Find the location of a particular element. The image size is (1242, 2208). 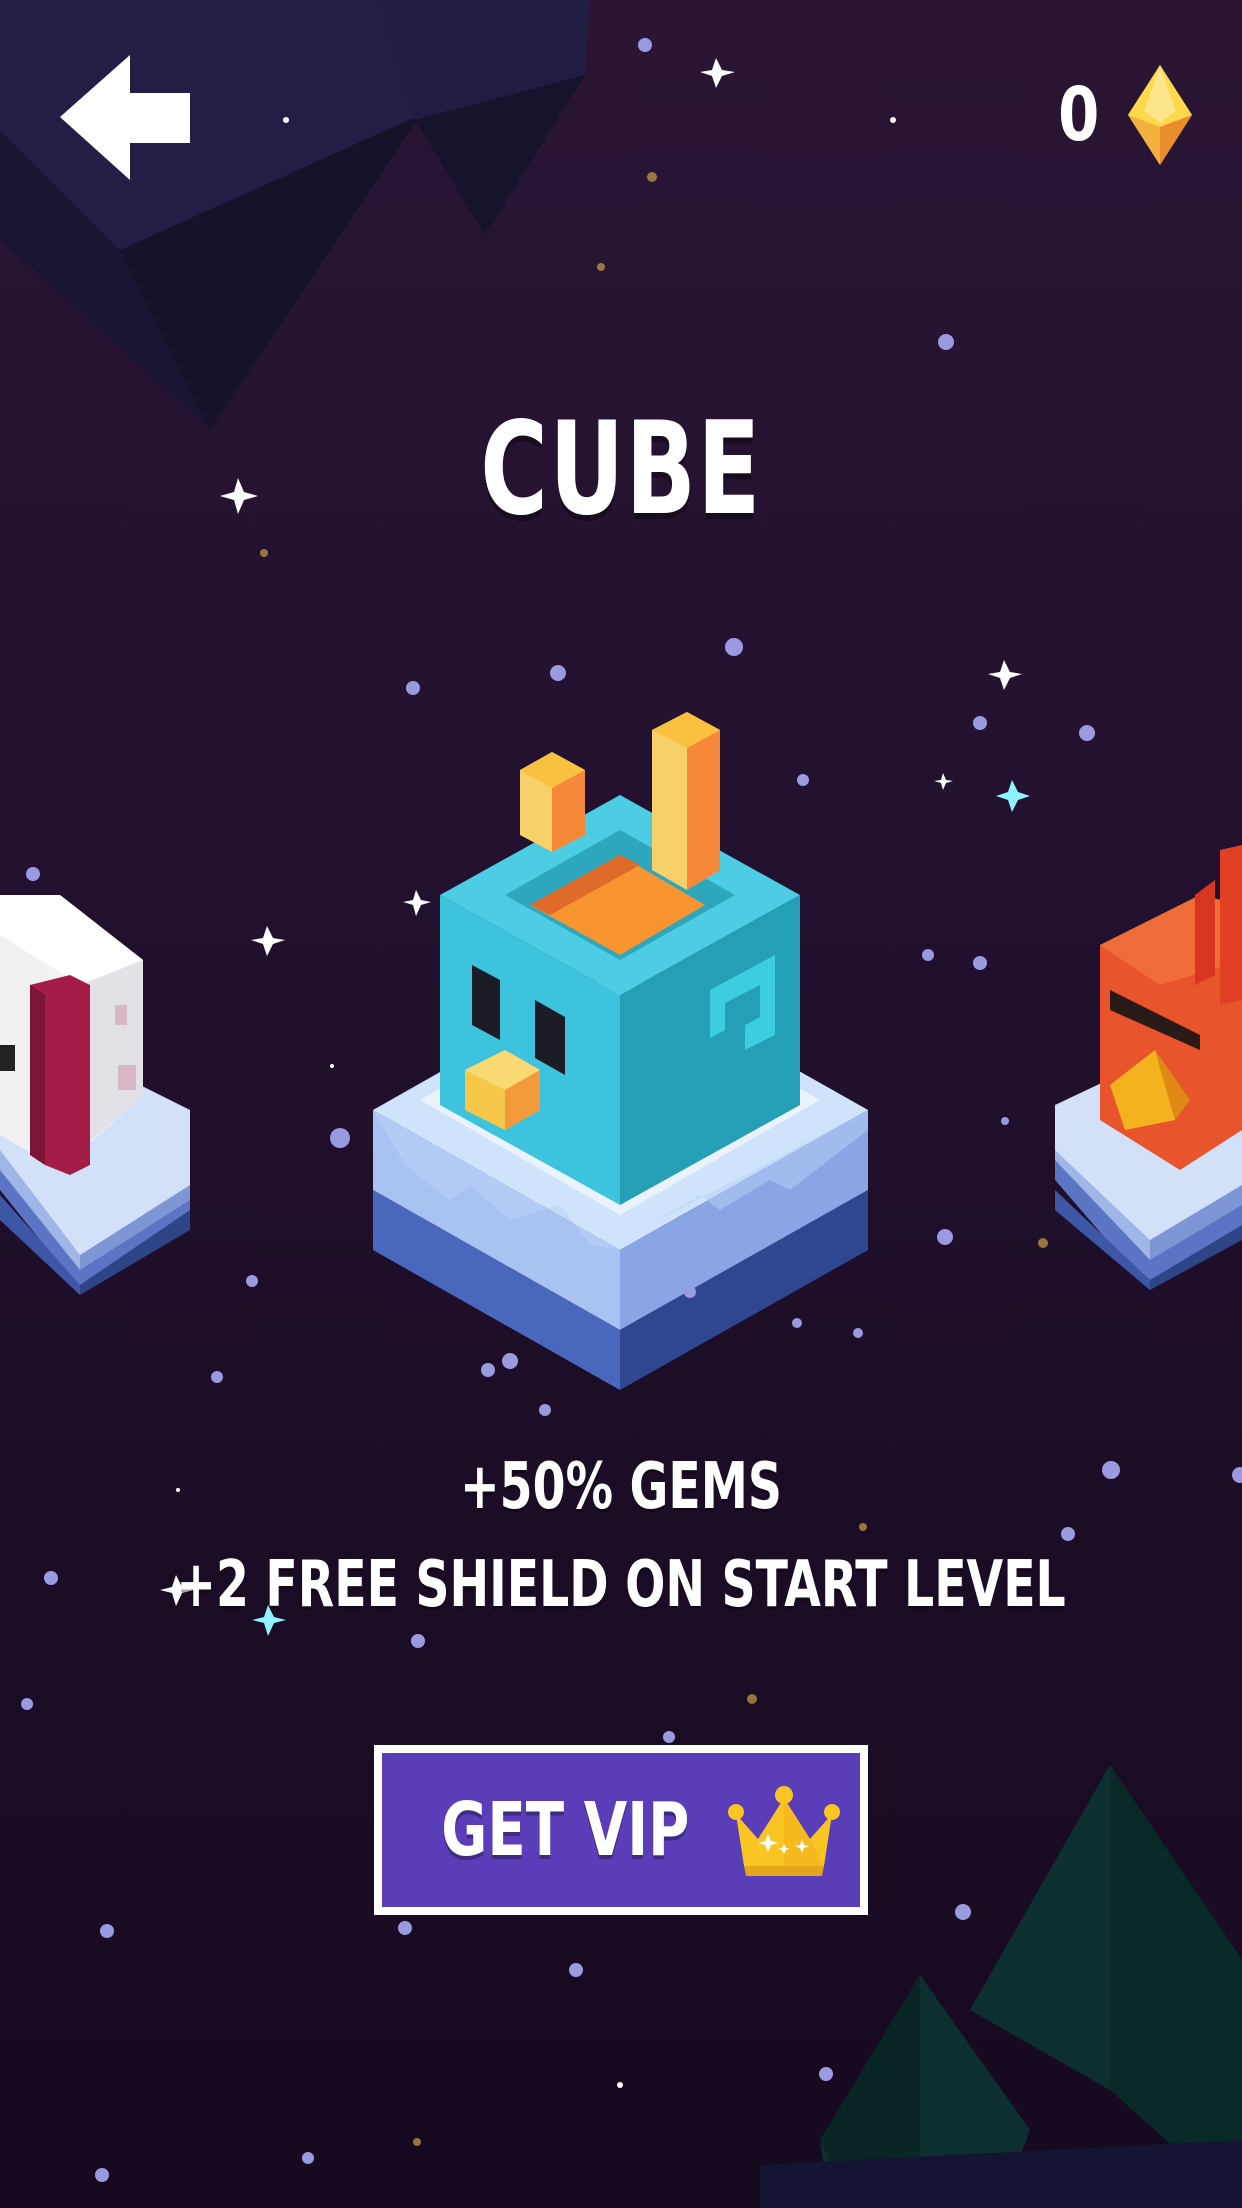

back-arrow-icon is located at coordinates (125, 117).